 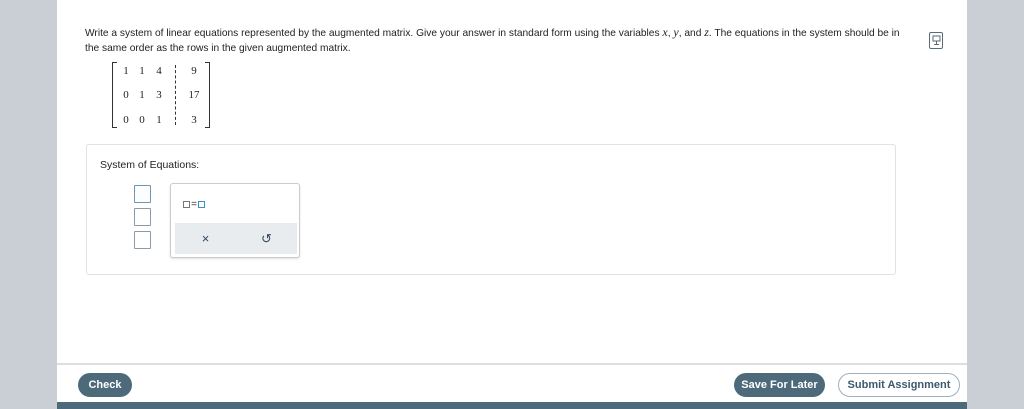 What do you see at coordinates (105, 385) in the screenshot?
I see `check-button: Check` at bounding box center [105, 385].